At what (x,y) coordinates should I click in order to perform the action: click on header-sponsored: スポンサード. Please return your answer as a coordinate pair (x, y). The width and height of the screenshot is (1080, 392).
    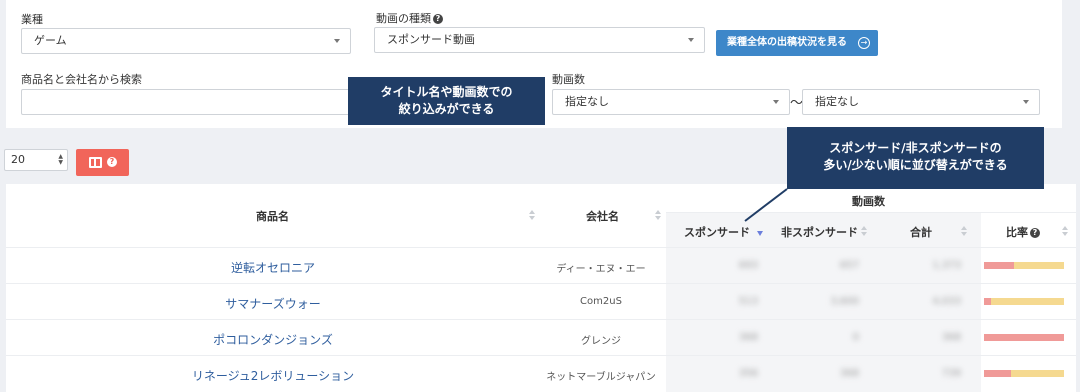
    Looking at the image, I should click on (717, 232).